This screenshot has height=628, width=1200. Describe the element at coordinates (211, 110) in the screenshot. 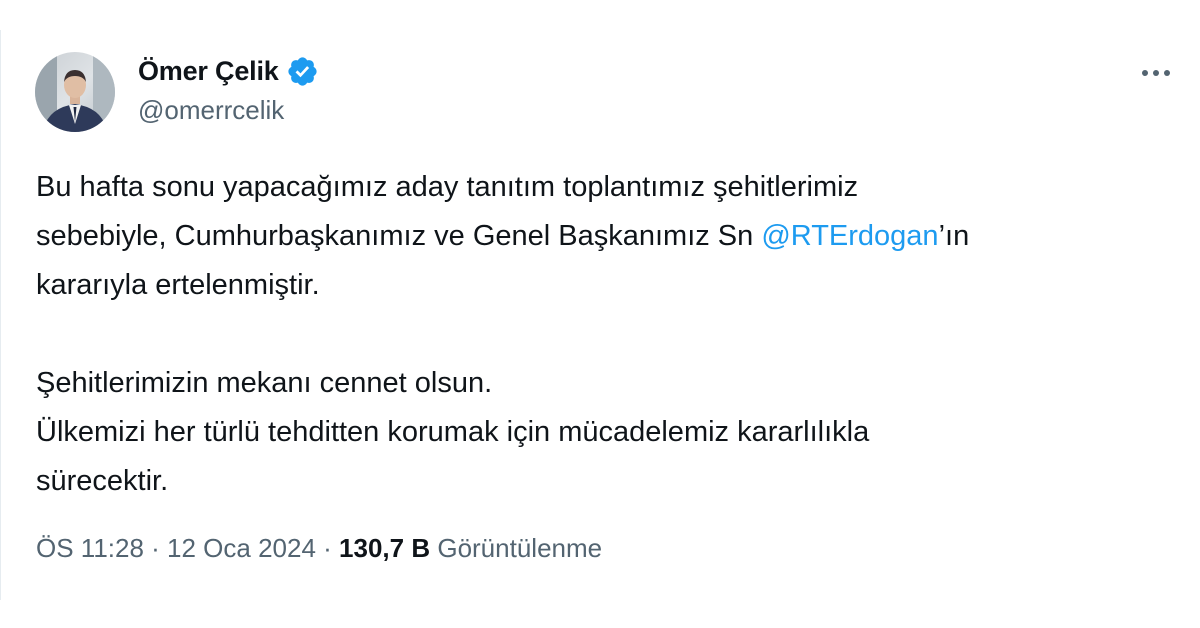

I see `author-handle: @omerrcelik` at that location.